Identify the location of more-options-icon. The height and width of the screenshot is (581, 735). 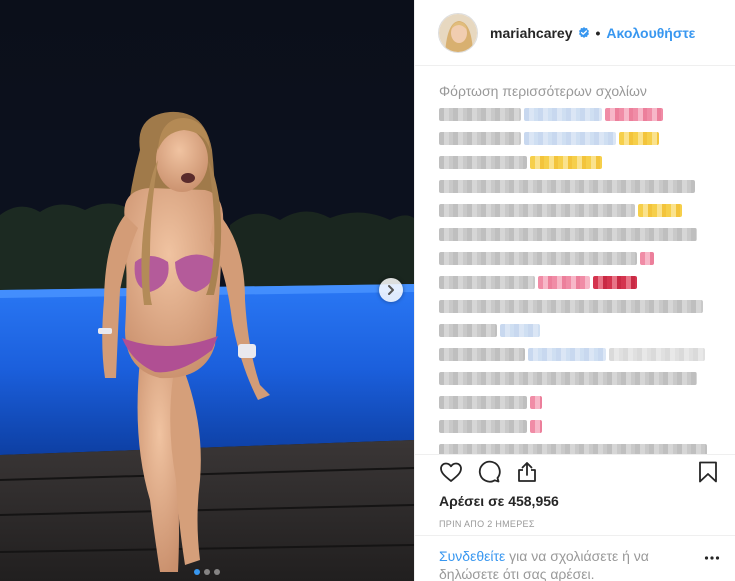
(712, 558).